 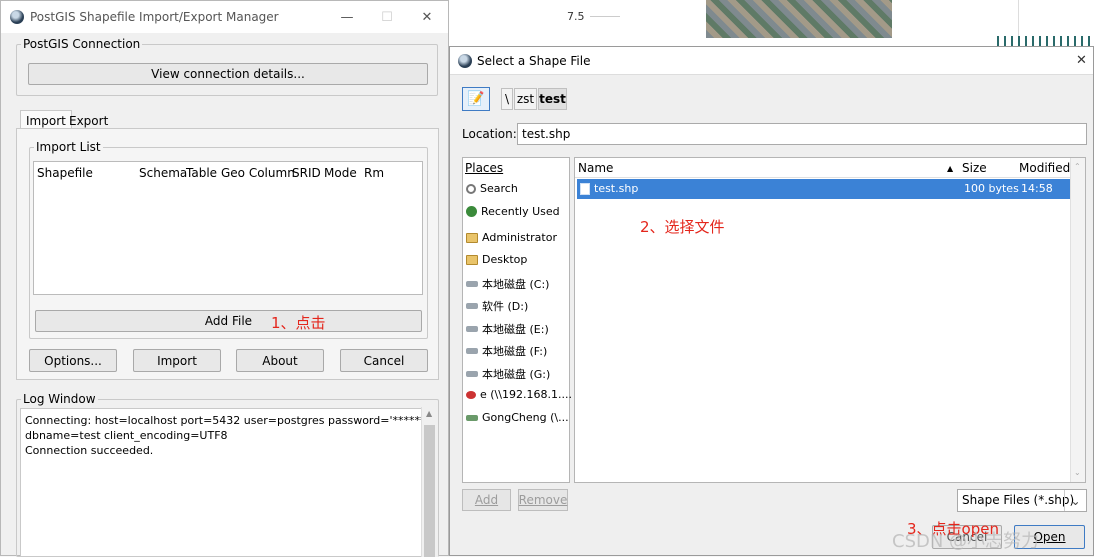 What do you see at coordinates (471, 211) in the screenshot?
I see `clock-icon` at bounding box center [471, 211].